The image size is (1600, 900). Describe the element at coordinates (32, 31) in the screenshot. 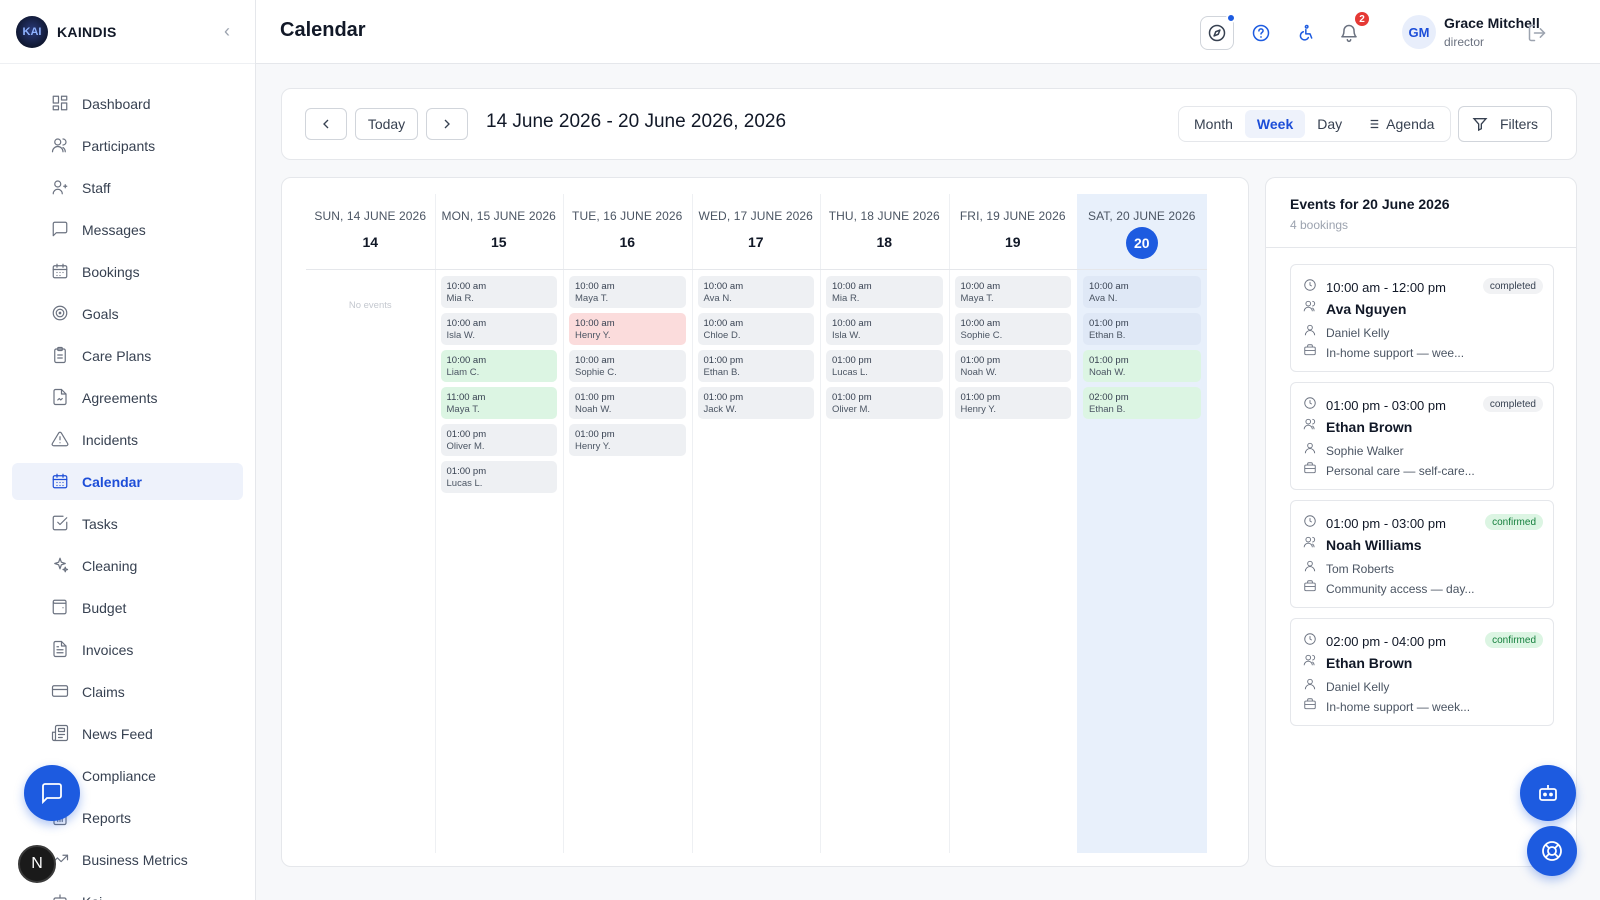

I see `brand-logo: KAI` at that location.